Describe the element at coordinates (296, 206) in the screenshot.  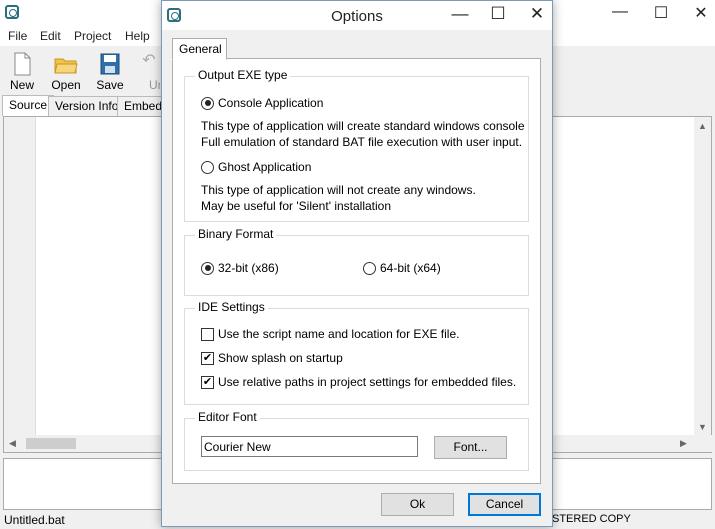
I see `ghost-desc-line-2: May be useful for 'Silent' installation` at that location.